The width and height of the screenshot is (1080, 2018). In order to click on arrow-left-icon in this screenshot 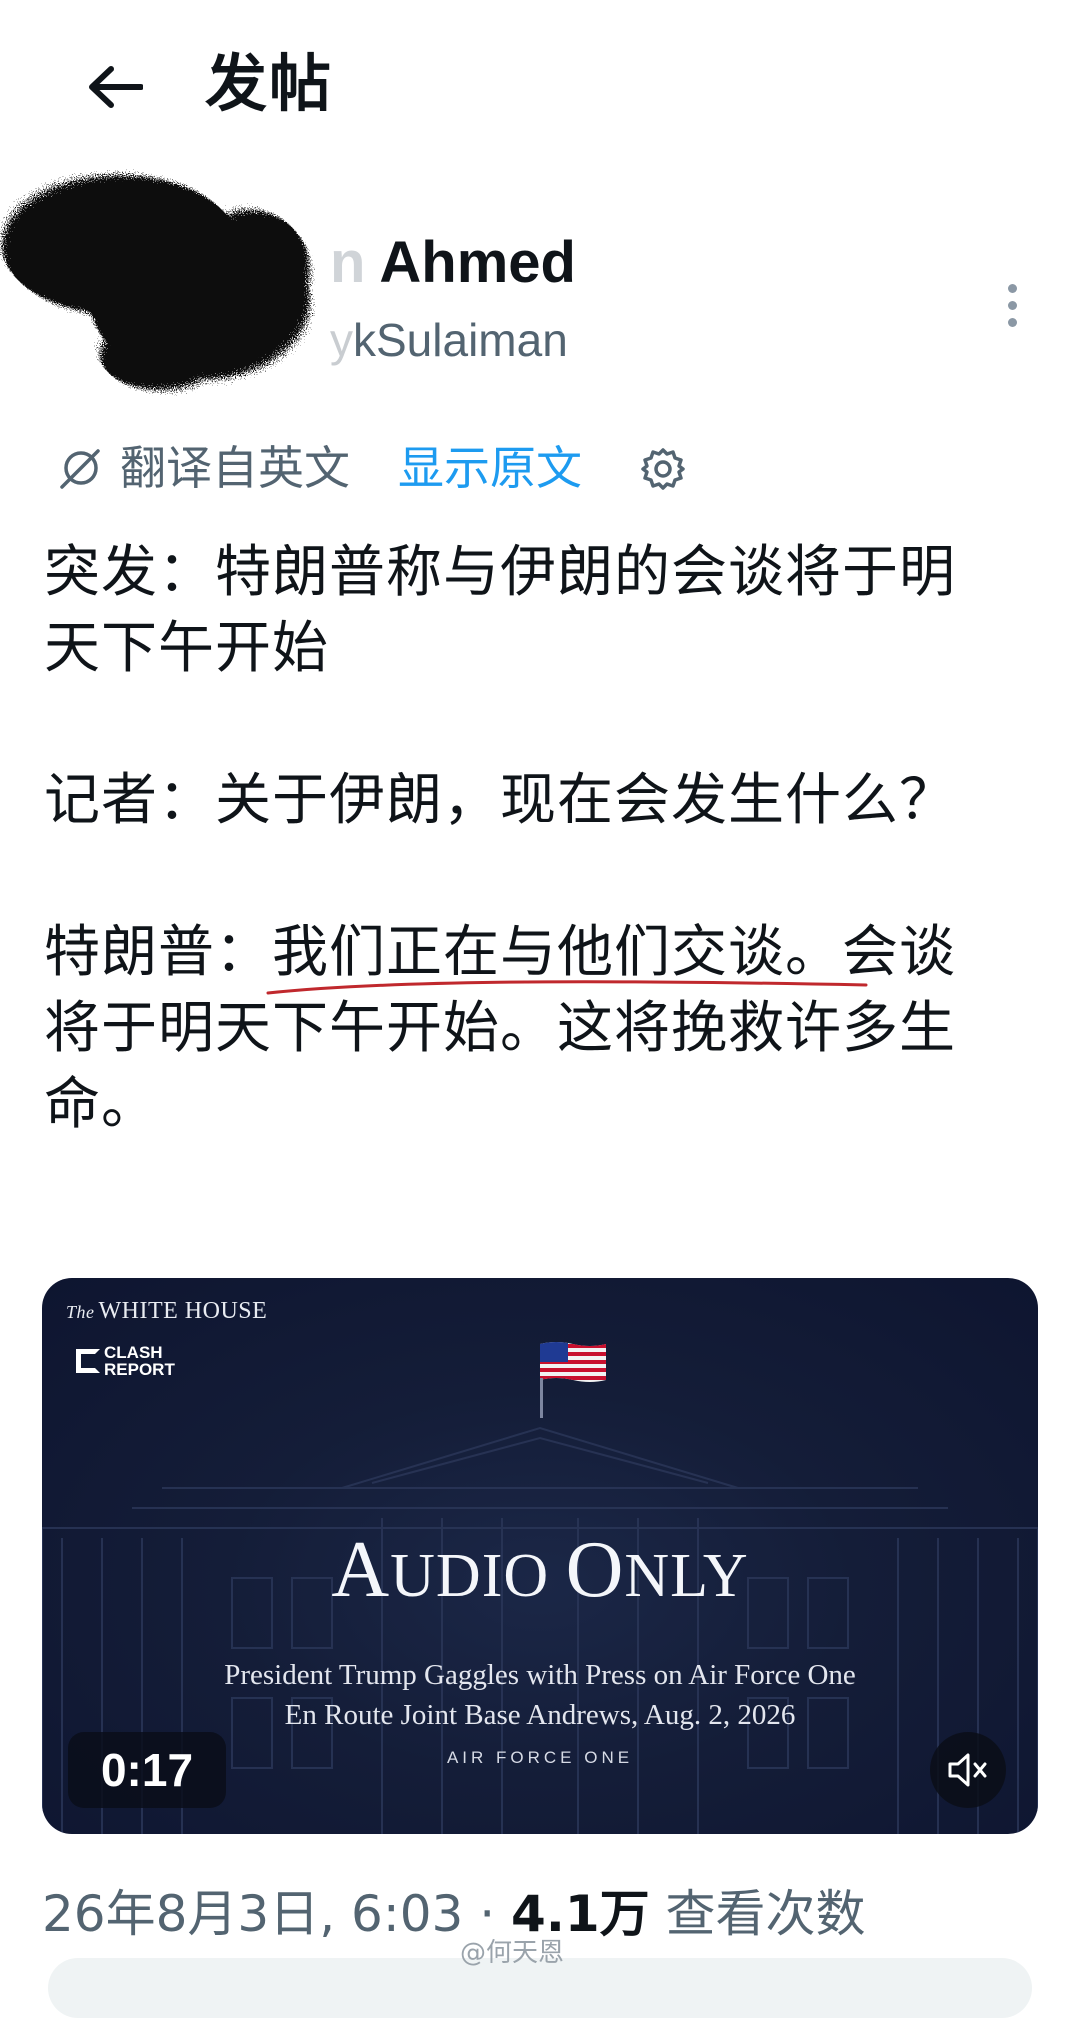, I will do `click(116, 87)`.